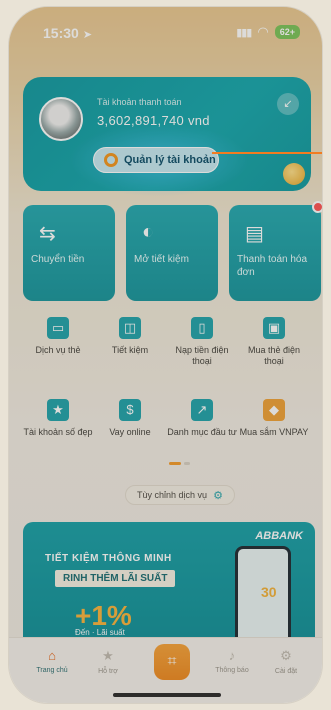 Image resolution: width=331 pixels, height=710 pixels. What do you see at coordinates (272, 266) in the screenshot?
I see `quick-action-label: Thanh toán hóa đơn` at bounding box center [272, 266].